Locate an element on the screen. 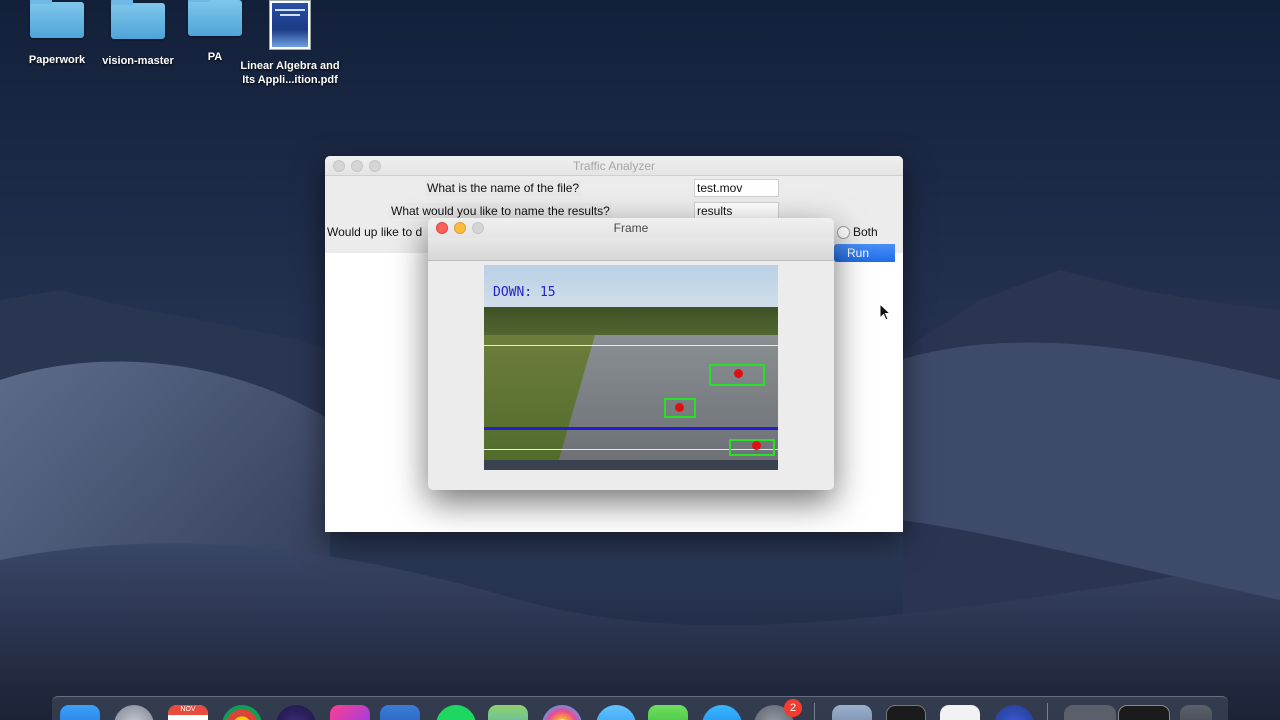  desktop-icon-label: Linear Algebra and Its Appli...ition.pdf is located at coordinates (290, 73).